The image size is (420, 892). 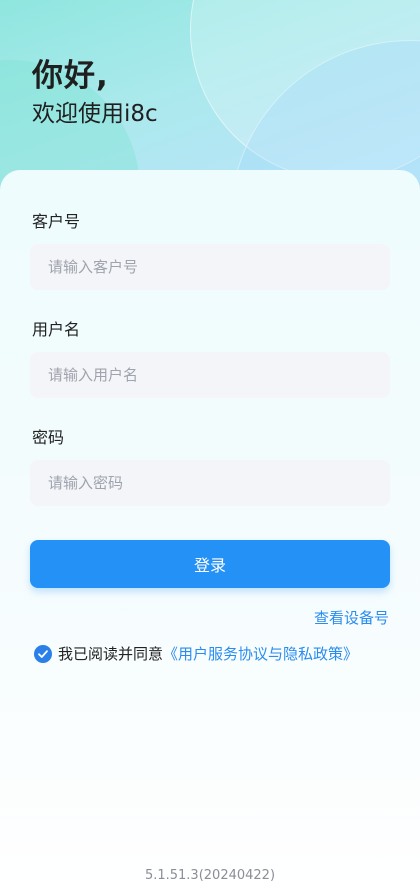 What do you see at coordinates (260, 653) in the screenshot?
I see `agreement-link: 《用户服务协议与隐私政策》` at bounding box center [260, 653].